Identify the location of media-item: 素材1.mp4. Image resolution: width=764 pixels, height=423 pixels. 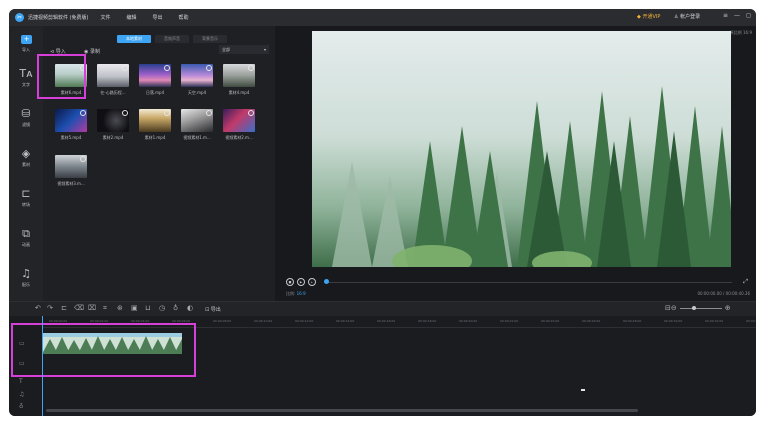
(155, 125).